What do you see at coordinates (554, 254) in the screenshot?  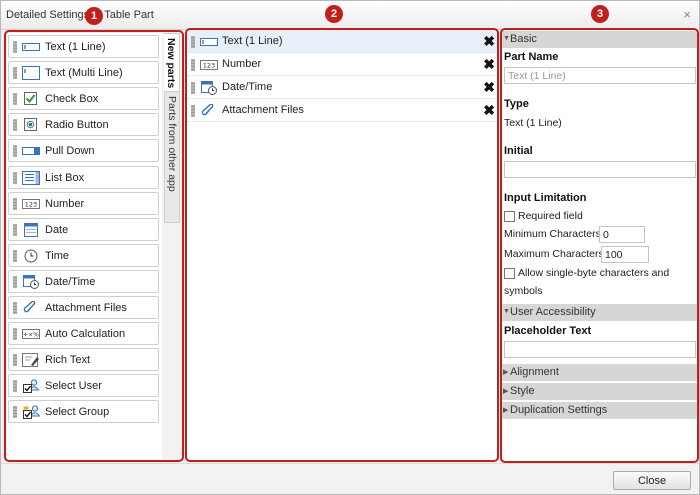 I see `maximum-characters-label: Maximum Characters` at bounding box center [554, 254].